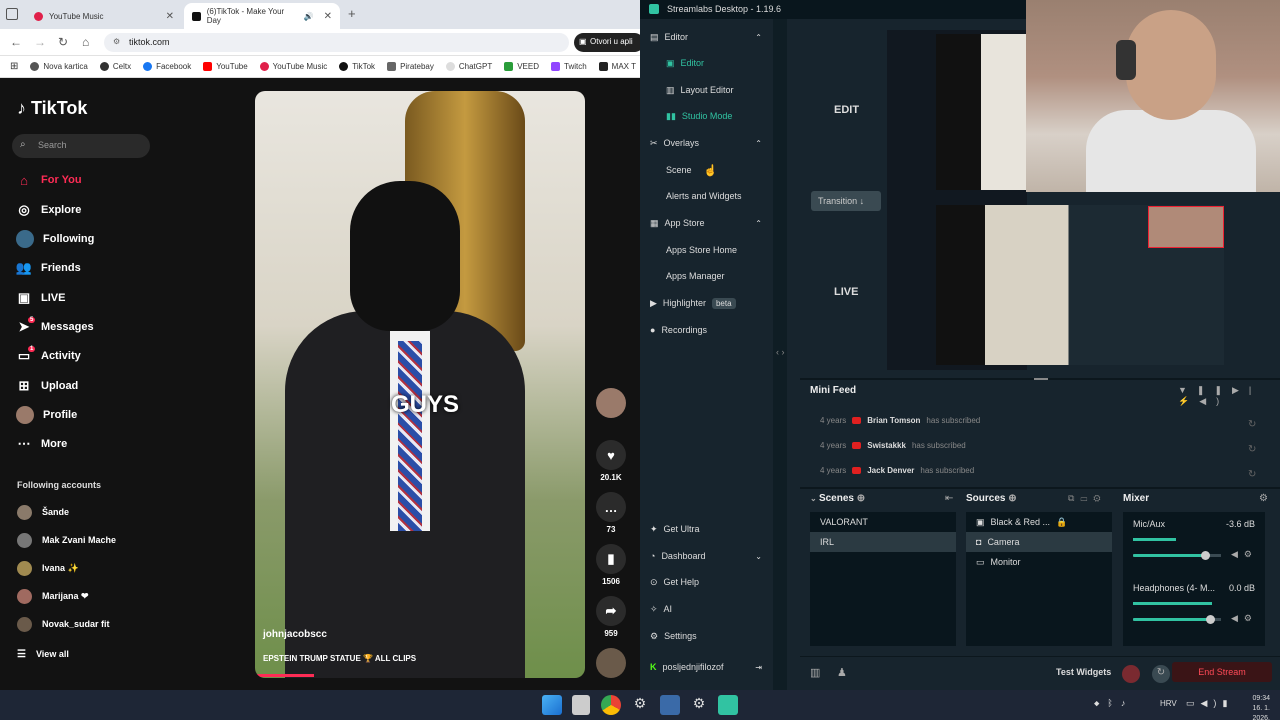  I want to click on scene-item: VALORANT, so click(883, 522).